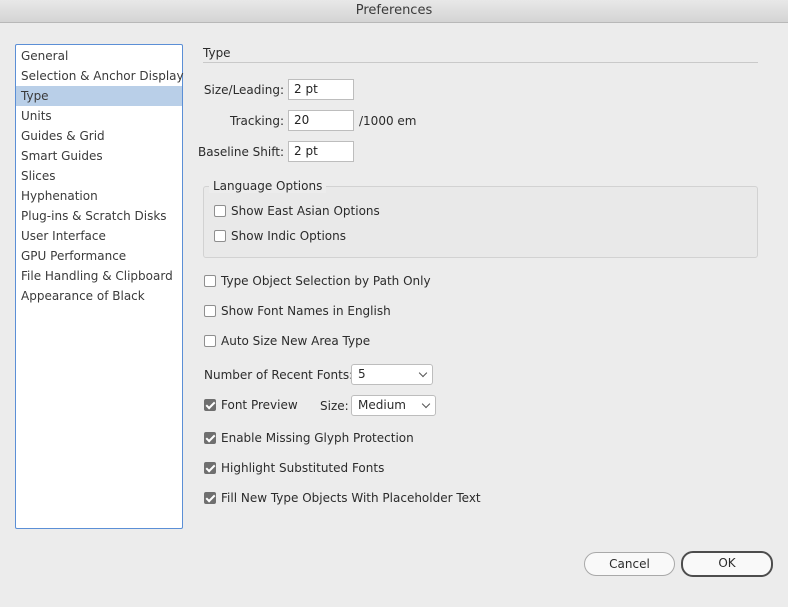  What do you see at coordinates (321, 151) in the screenshot?
I see `baseline-shift-input: 2 pt` at bounding box center [321, 151].